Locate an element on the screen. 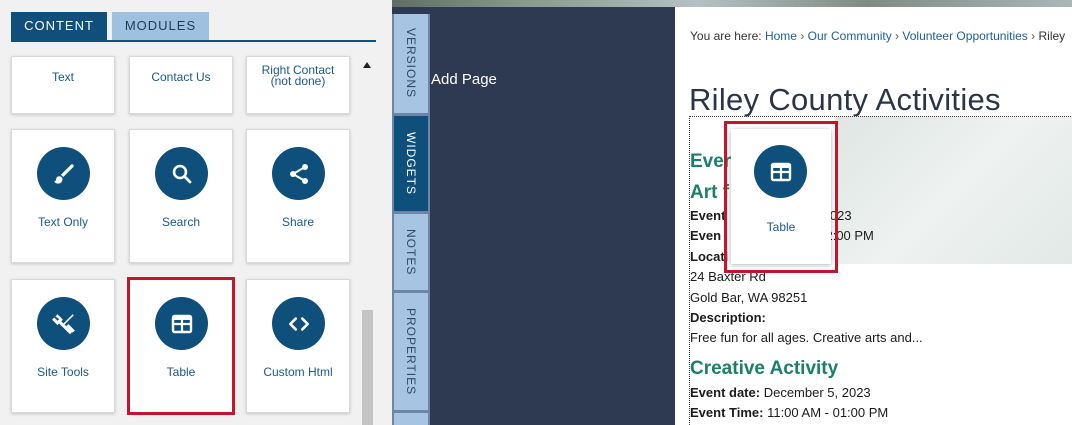  side-tab-more is located at coordinates (411, 419).